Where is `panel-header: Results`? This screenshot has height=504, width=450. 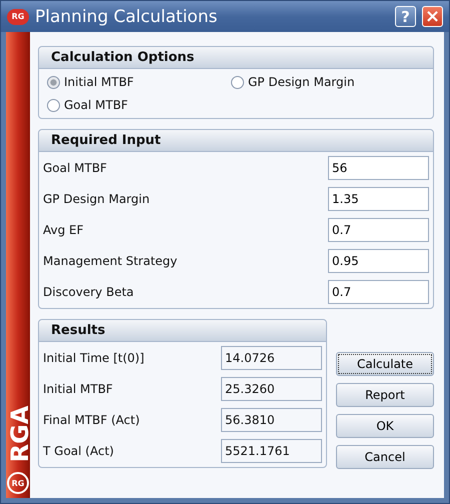 panel-header: Results is located at coordinates (182, 331).